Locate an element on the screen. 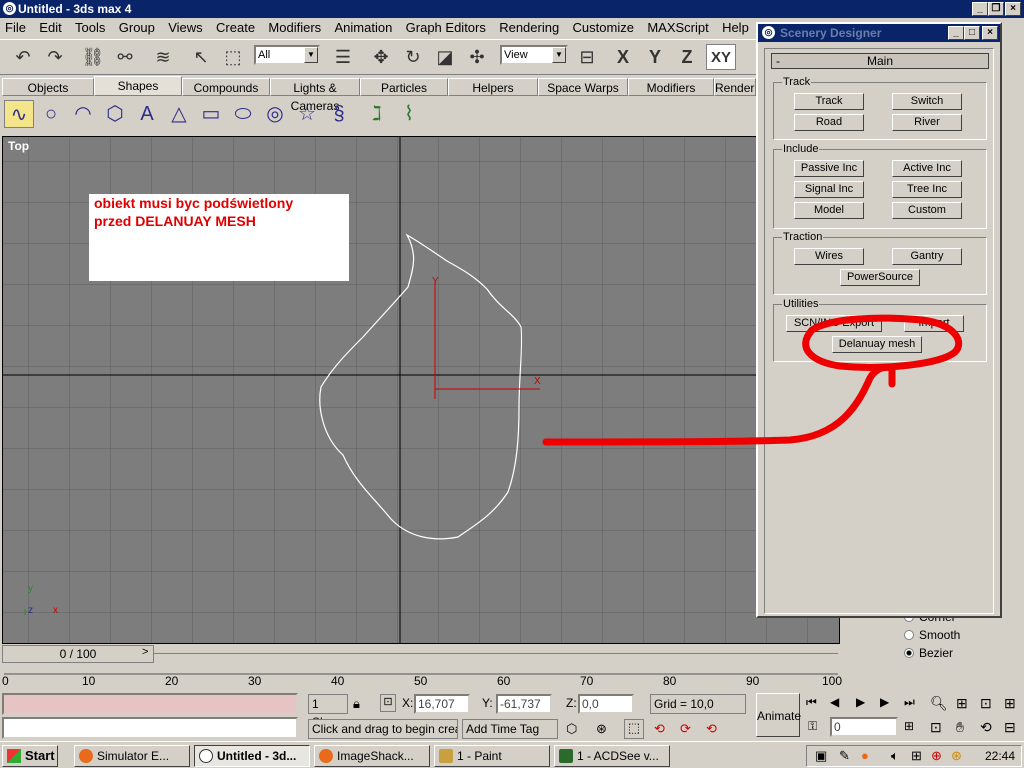 This screenshot has width=1024, height=768. zoom-all-icon: ⊞ is located at coordinates (962, 703).